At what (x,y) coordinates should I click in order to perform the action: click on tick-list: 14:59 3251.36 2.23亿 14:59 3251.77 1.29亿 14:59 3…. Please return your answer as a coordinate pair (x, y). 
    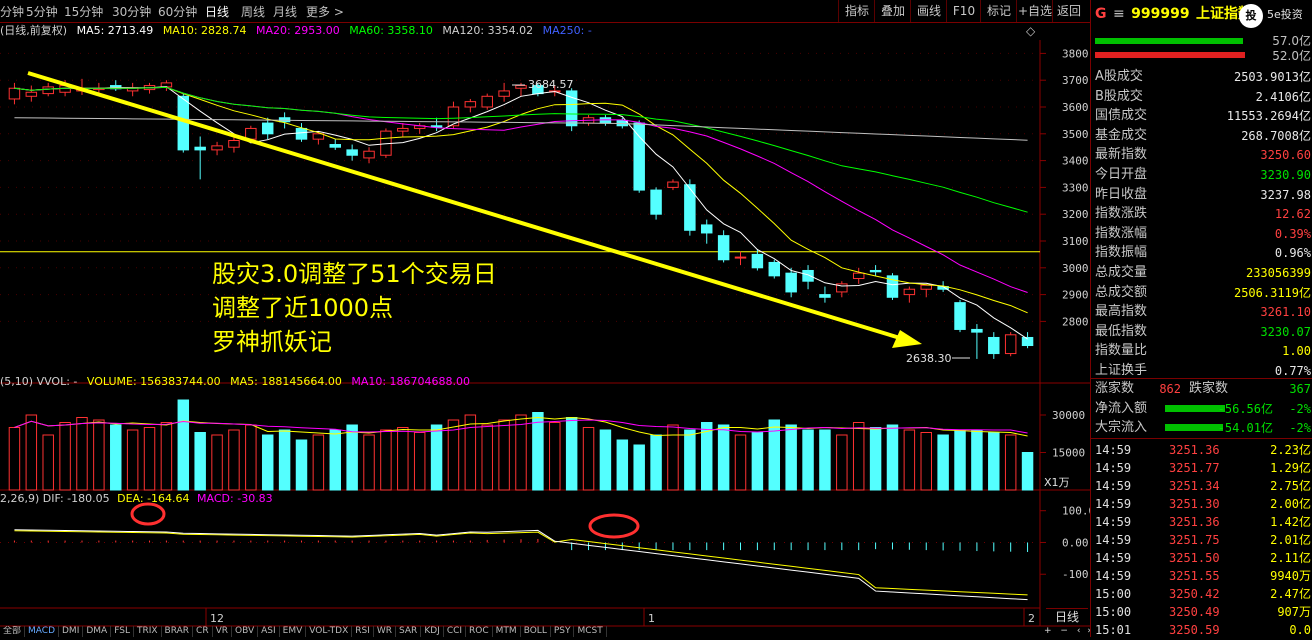
    Looking at the image, I should click on (1201, 537).